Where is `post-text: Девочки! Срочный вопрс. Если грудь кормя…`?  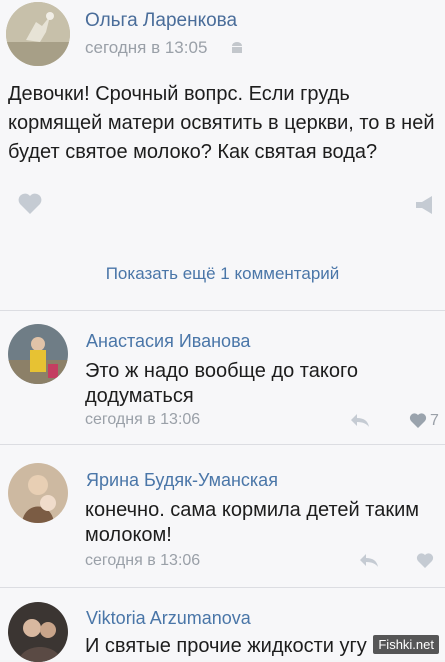
post-text: Девочки! Срочный вопрс. Если грудь кормя… is located at coordinates (221, 123).